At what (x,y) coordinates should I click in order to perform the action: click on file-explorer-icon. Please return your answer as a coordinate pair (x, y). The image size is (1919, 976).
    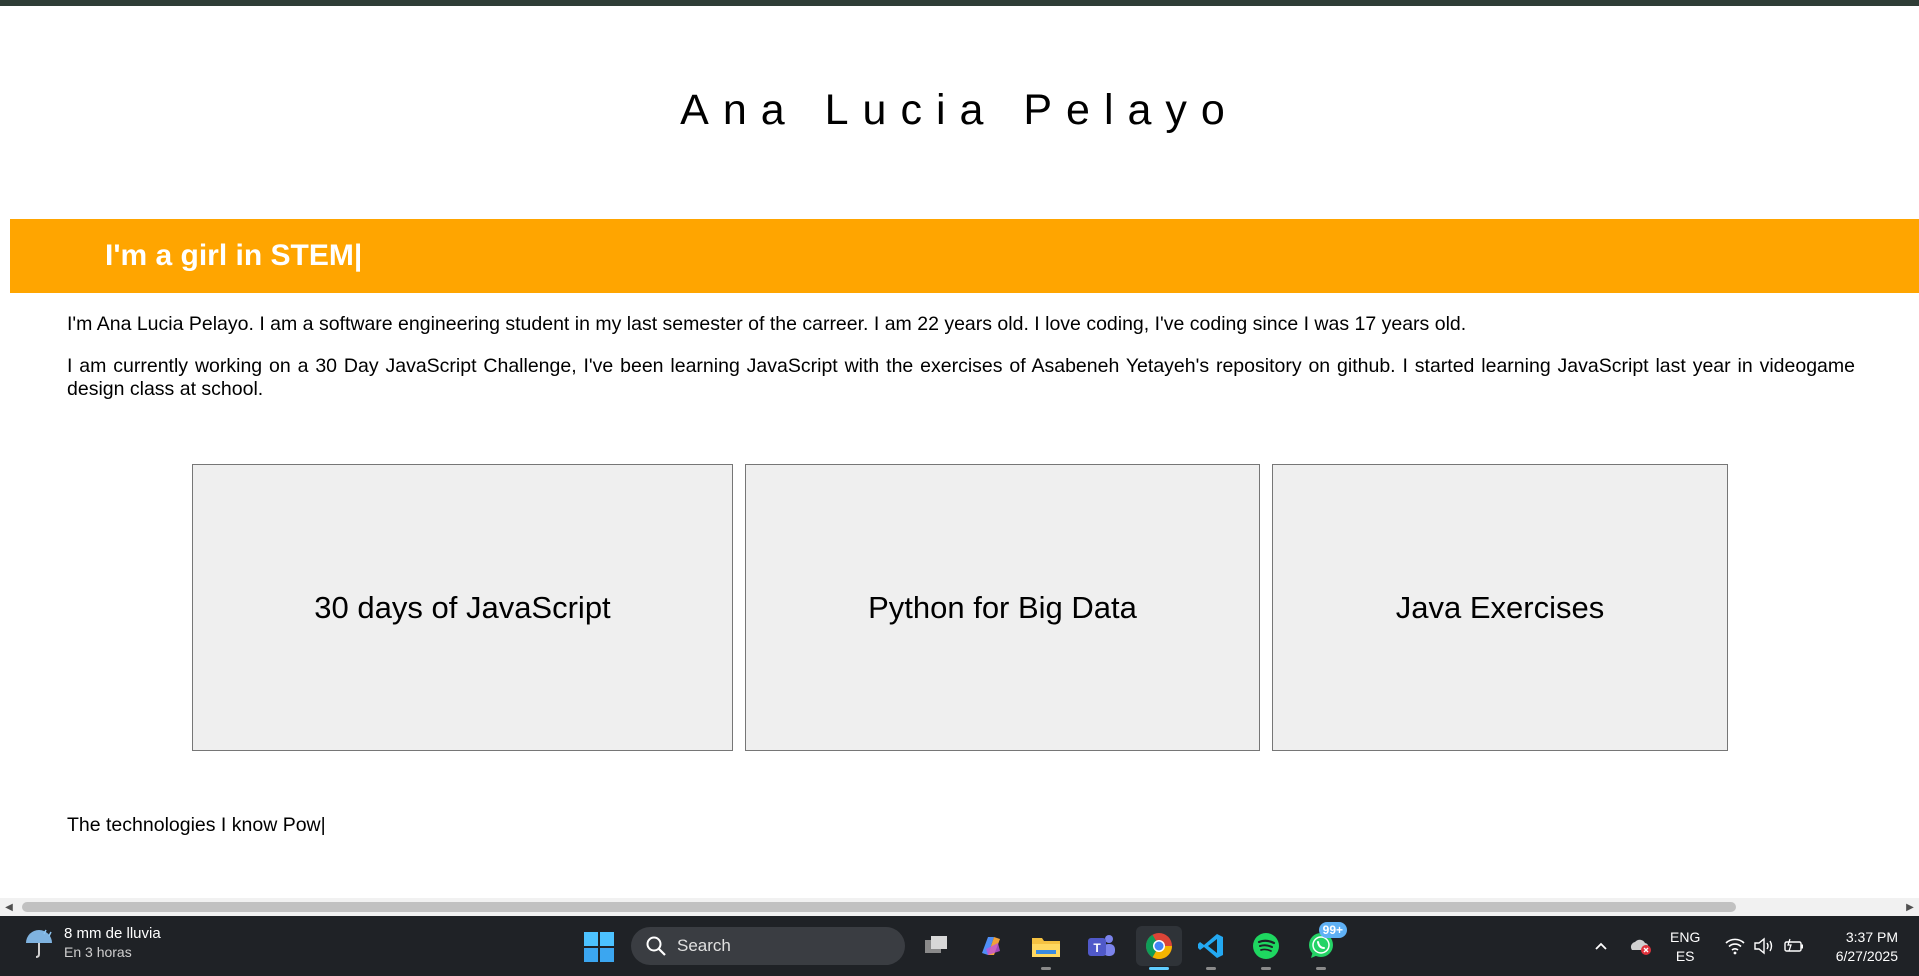
    Looking at the image, I should click on (1046, 948).